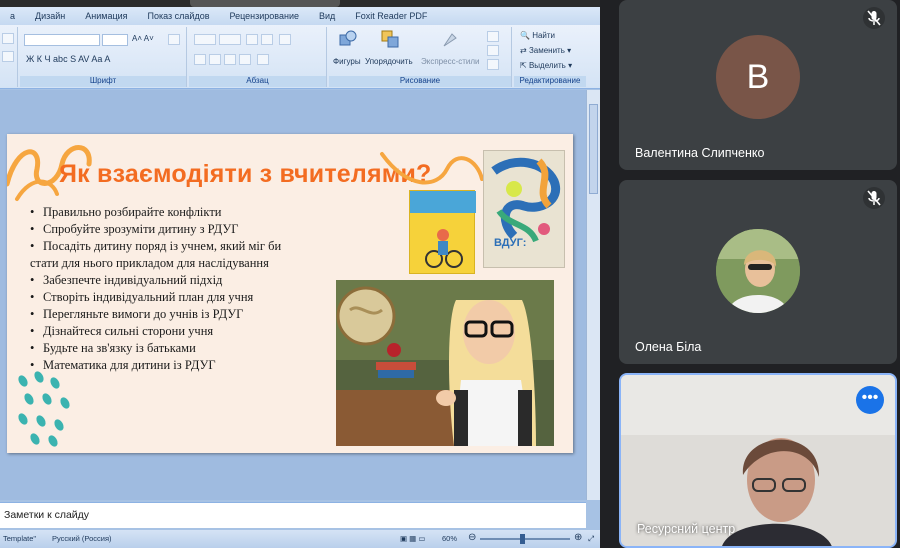 Image resolution: width=900 pixels, height=548 pixels. I want to click on increase-indent-button, so click(267, 39).